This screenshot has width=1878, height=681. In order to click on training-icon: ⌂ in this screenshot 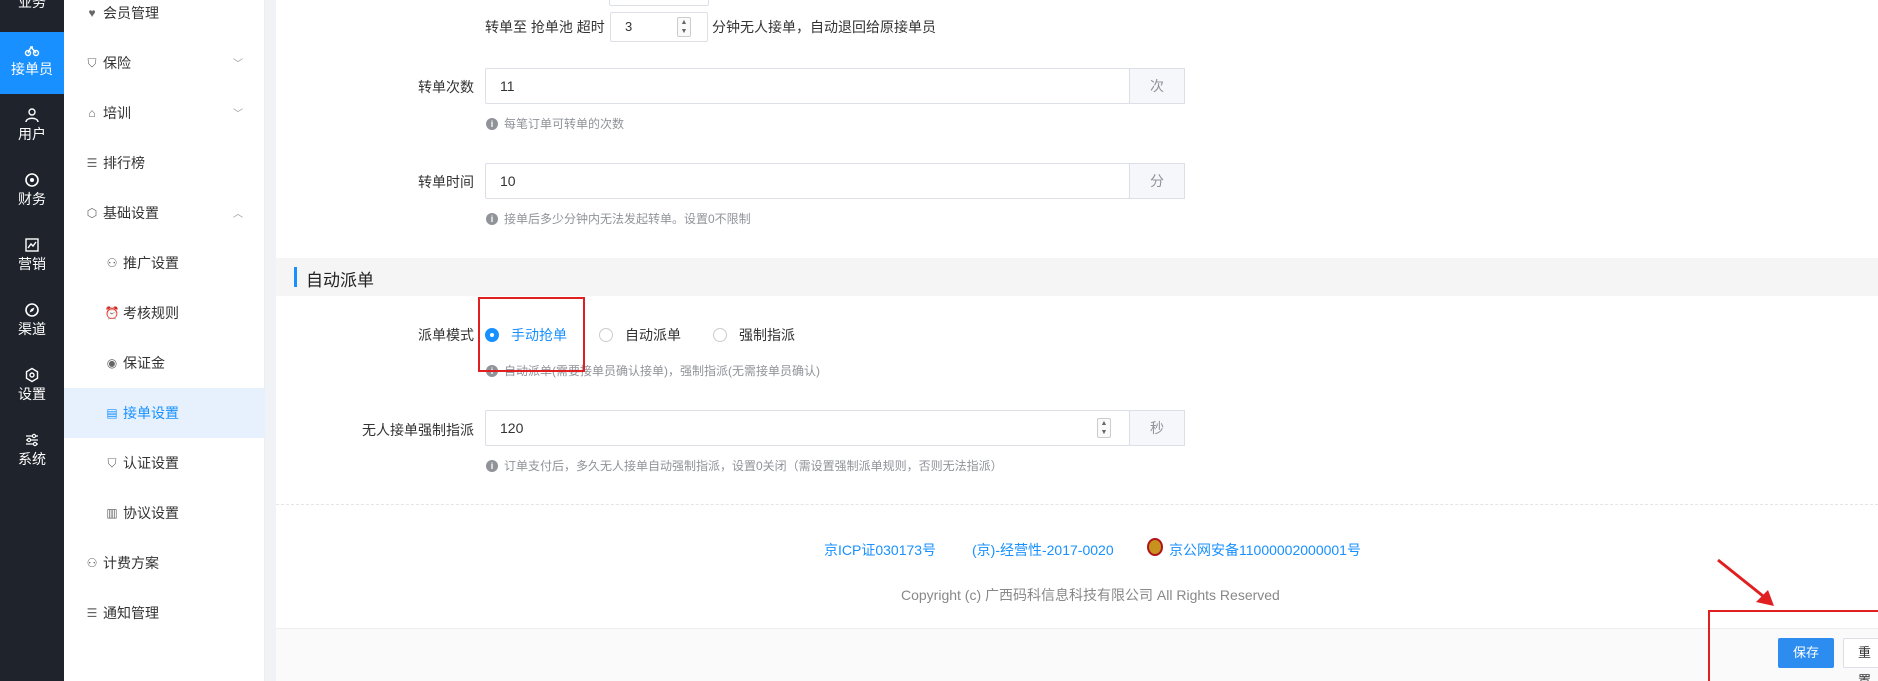, I will do `click(92, 113)`.